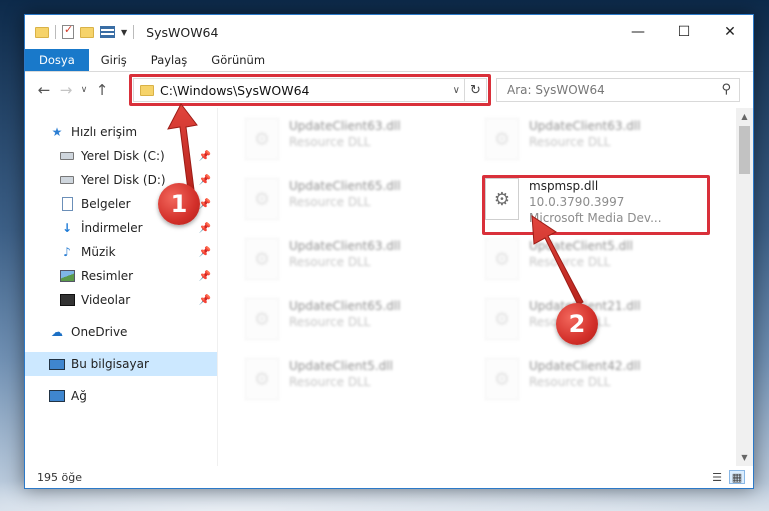  Describe the element at coordinates (727, 477) in the screenshot. I see `view-toggle: ☰ ▦` at that location.